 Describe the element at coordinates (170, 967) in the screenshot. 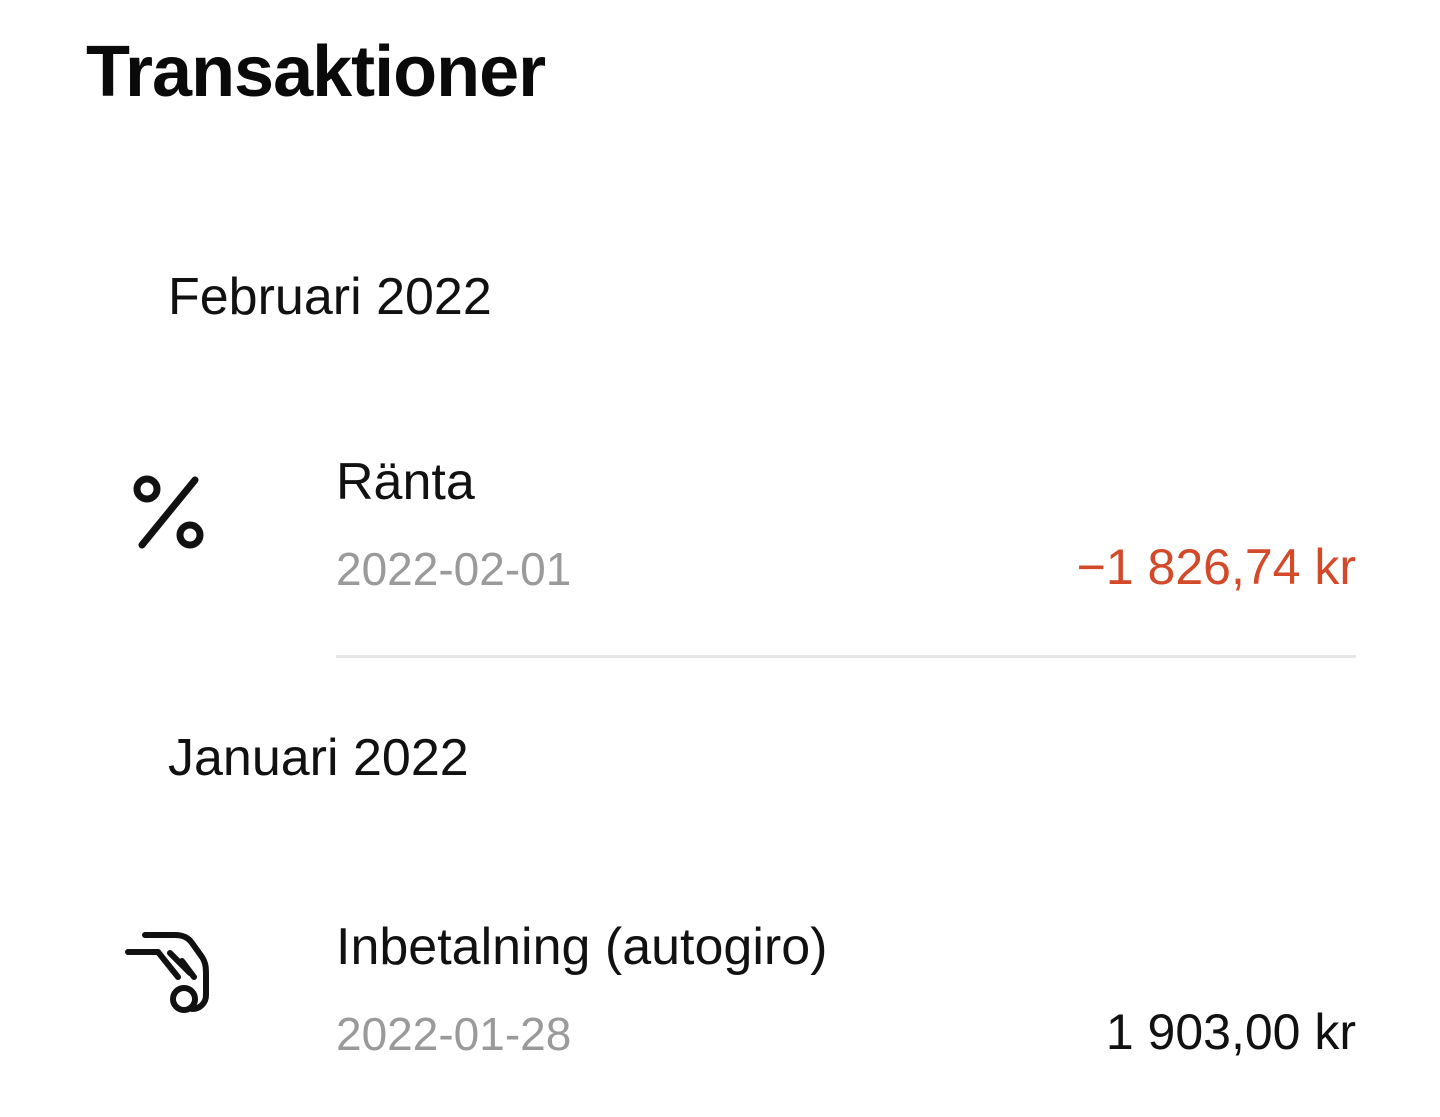

I see `hand-coin-icon` at that location.